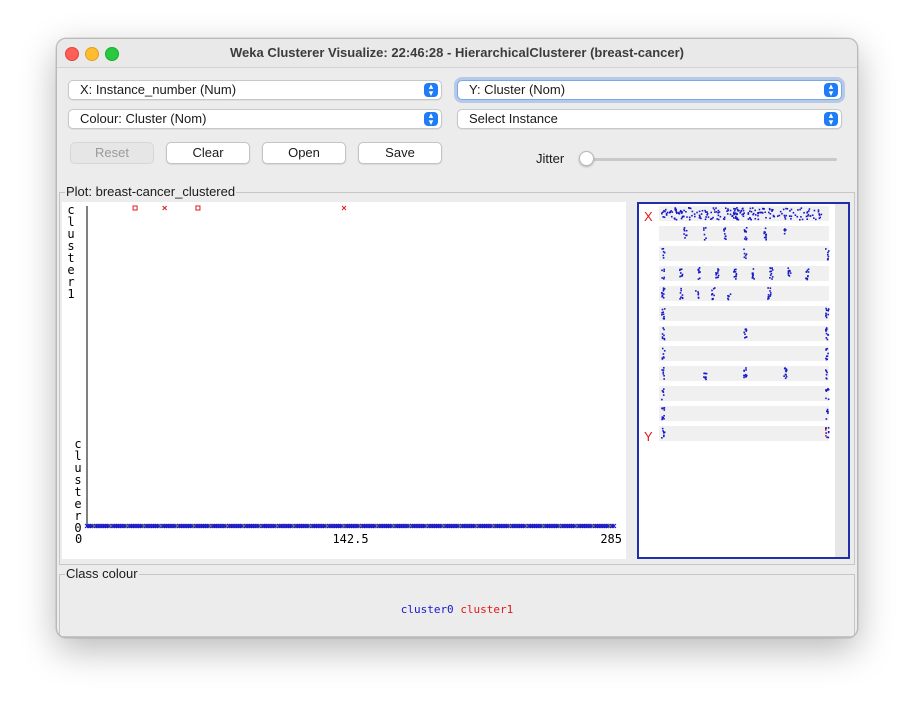 This screenshot has width=912, height=712. What do you see at coordinates (648, 216) in the screenshot?
I see `x-marker: X` at bounding box center [648, 216].